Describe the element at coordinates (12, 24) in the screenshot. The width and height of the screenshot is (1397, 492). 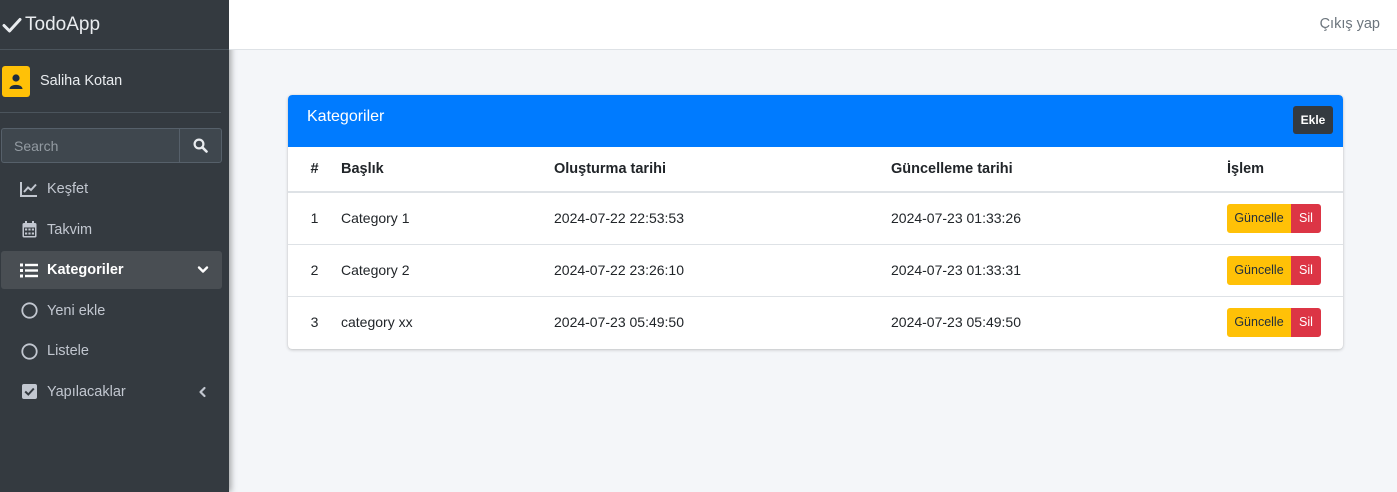
I see `check-icon` at that location.